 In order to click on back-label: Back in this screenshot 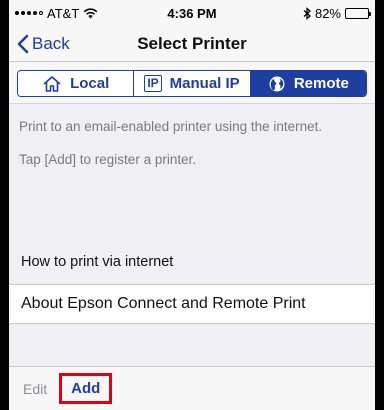, I will do `click(51, 43)`.